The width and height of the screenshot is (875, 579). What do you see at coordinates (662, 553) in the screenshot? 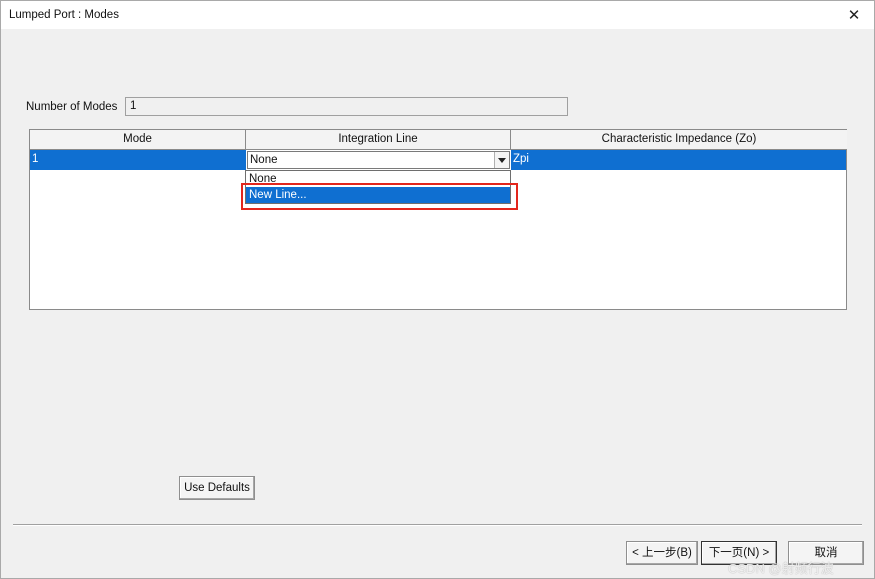
I see `back-button: < 上一步(B)` at bounding box center [662, 553].